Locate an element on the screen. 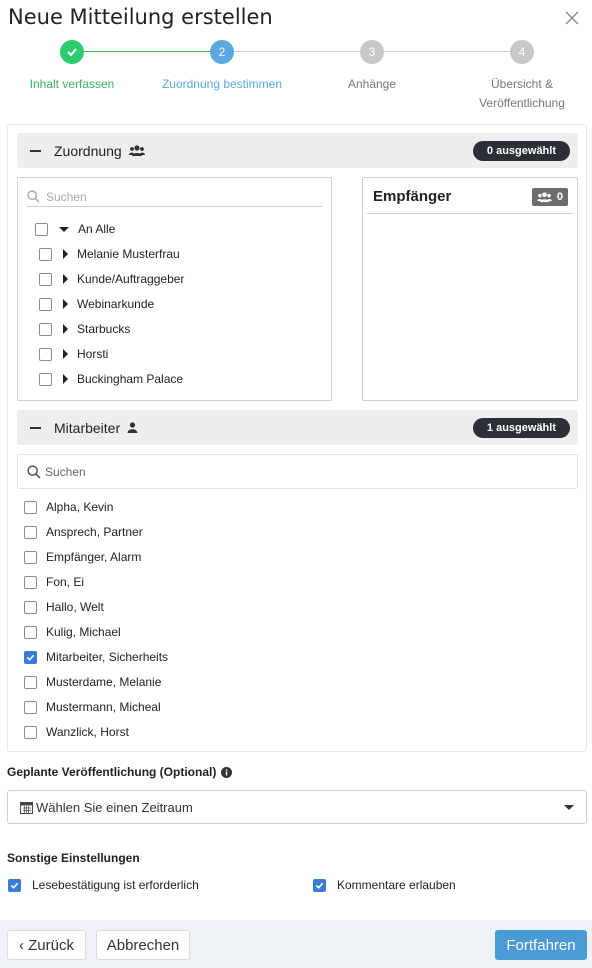 This screenshot has width=592, height=968. comments-checkbox is located at coordinates (319, 885).